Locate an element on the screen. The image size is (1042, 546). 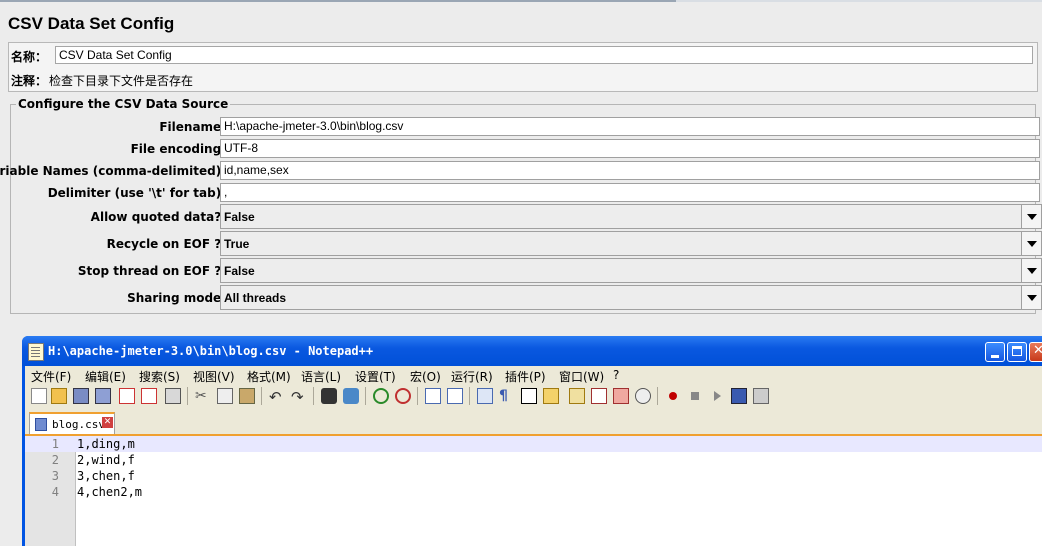
delimiter-label: Delimiter (use '\t' for tab): is located at coordinates (136, 193).